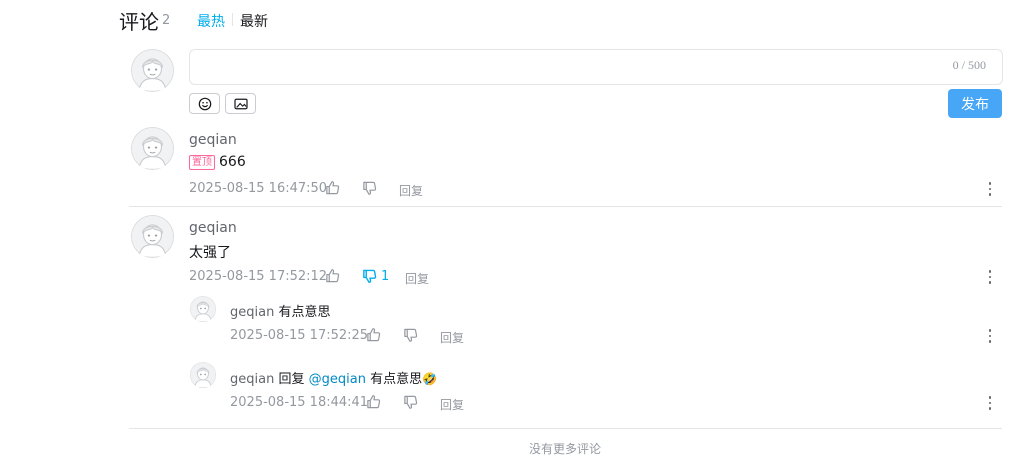 The width and height of the screenshot is (1024, 457). What do you see at coordinates (258, 188) in the screenshot?
I see `comment-time: 2025-08-15 16:47:50` at bounding box center [258, 188].